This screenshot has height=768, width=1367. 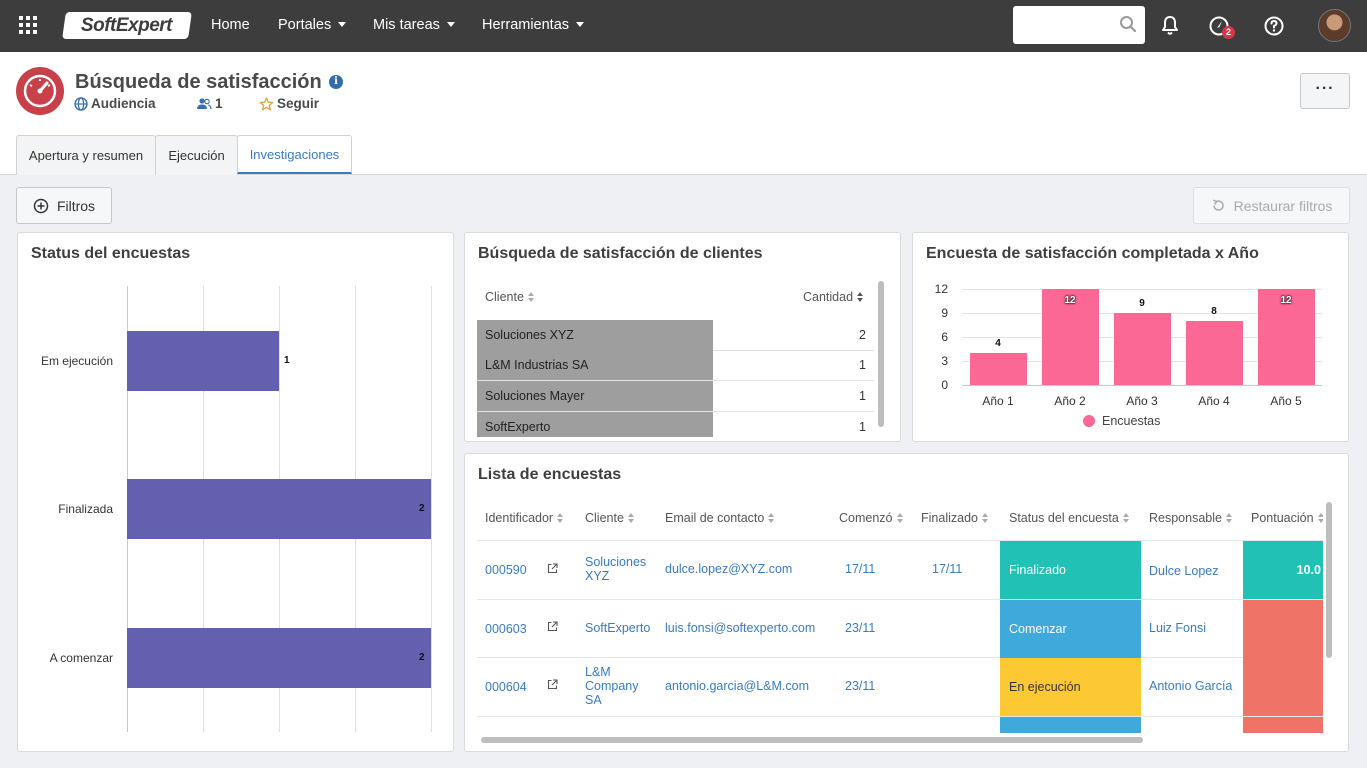 I want to click on nav-portales-label: Portales, so click(x=305, y=25).